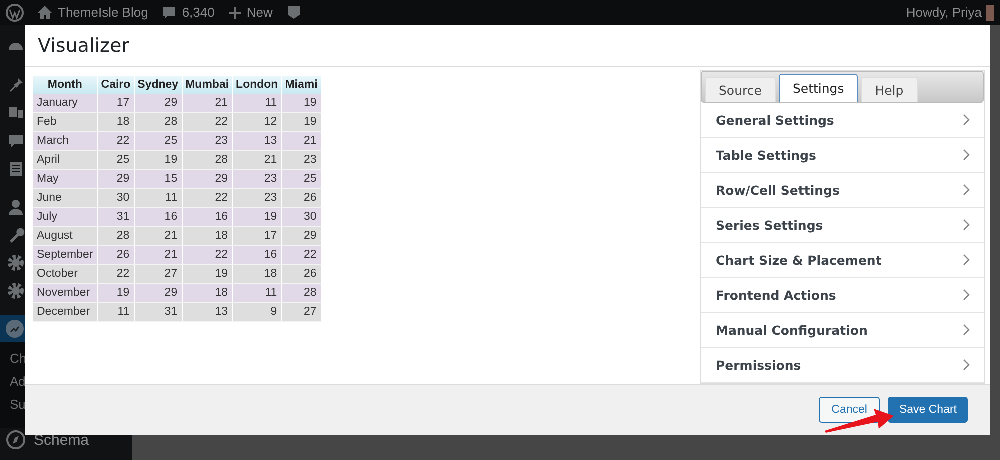 This screenshot has height=460, width=1000. Describe the element at coordinates (62, 440) in the screenshot. I see `sidebar-label: Schema` at that location.